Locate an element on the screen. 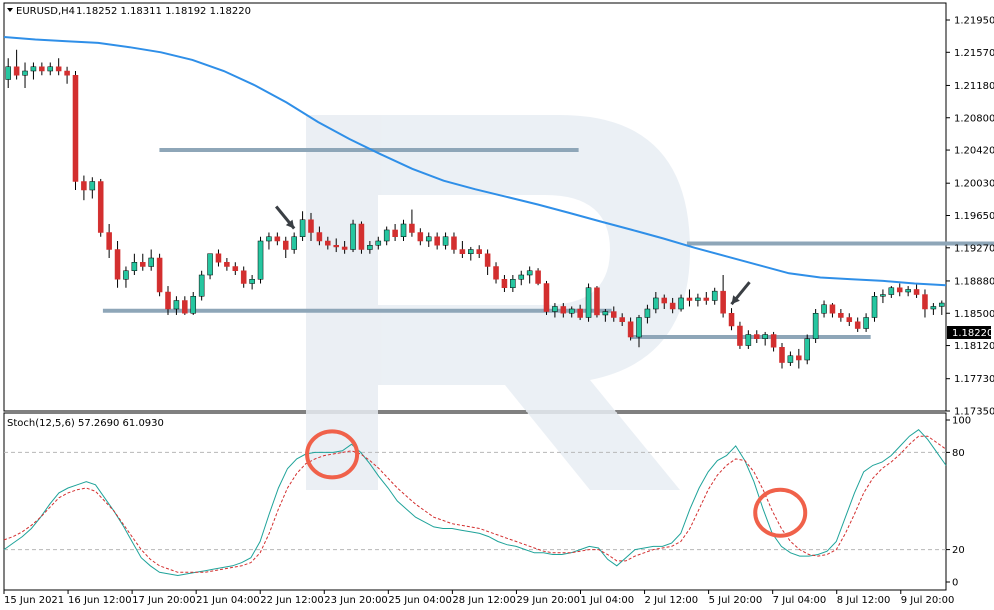  price-axis-label: 1.19270 is located at coordinates (974, 248).